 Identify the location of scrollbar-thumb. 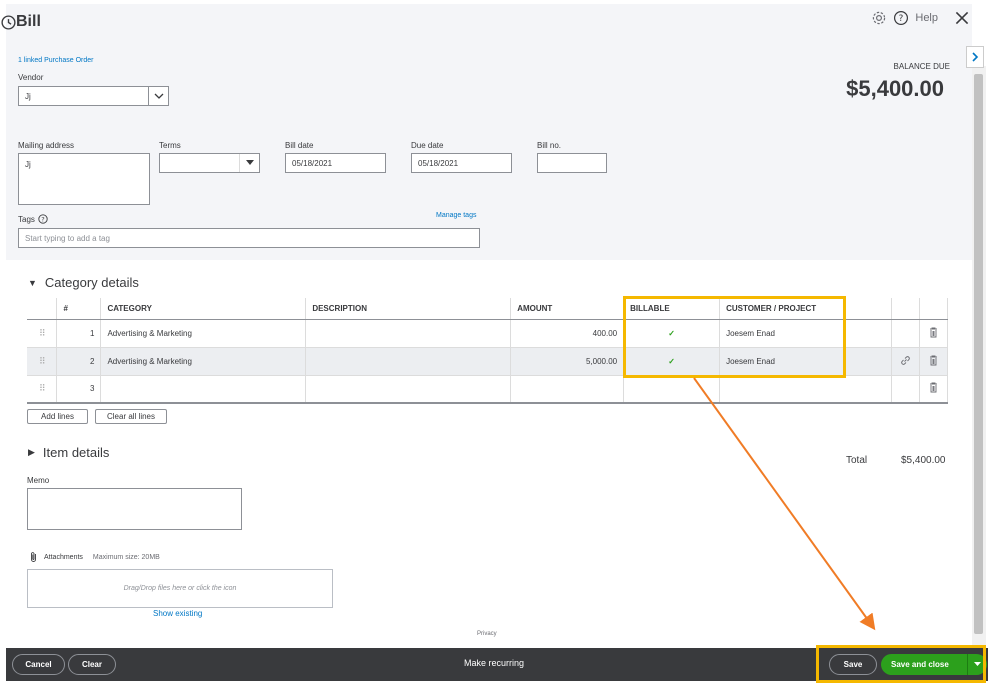
(978, 354).